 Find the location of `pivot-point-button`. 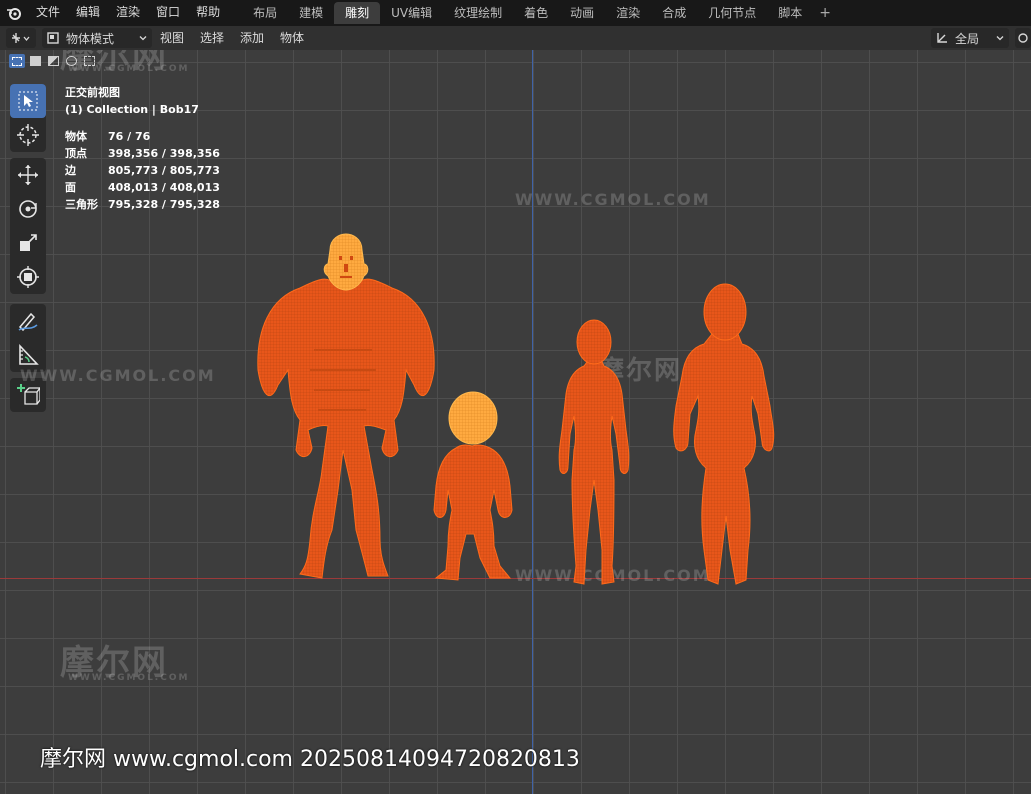

pivot-point-button is located at coordinates (1023, 38).